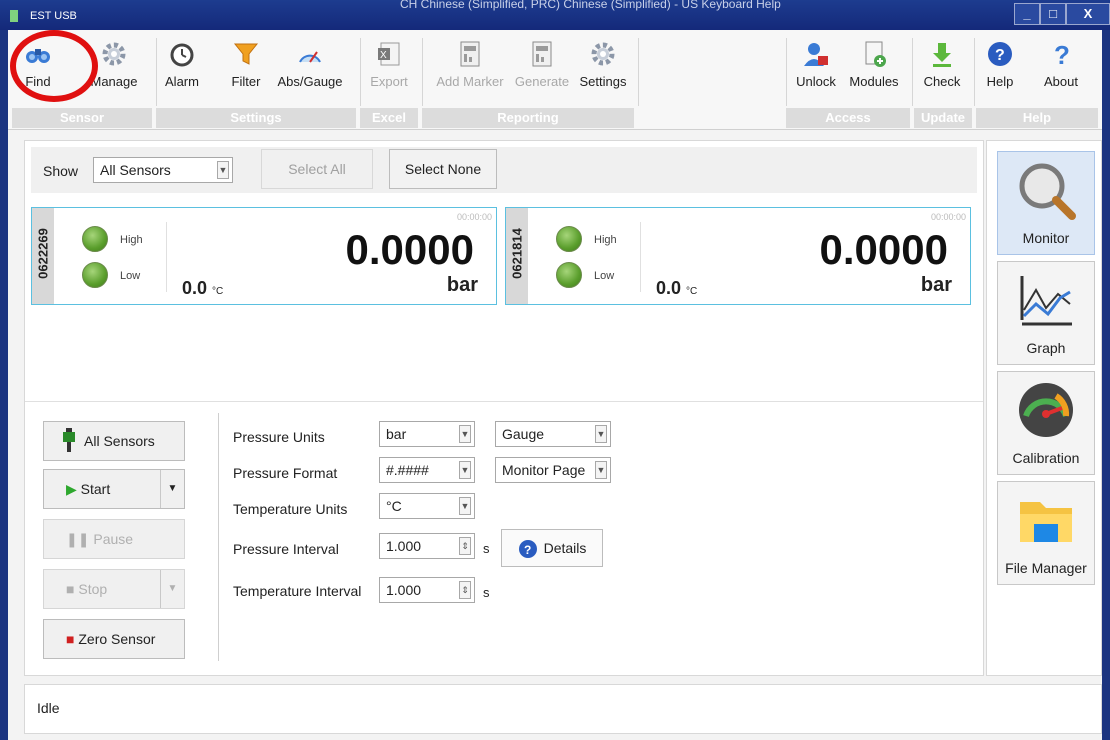  What do you see at coordinates (527, 549) in the screenshot?
I see `help-circle-icon: ?` at bounding box center [527, 549].